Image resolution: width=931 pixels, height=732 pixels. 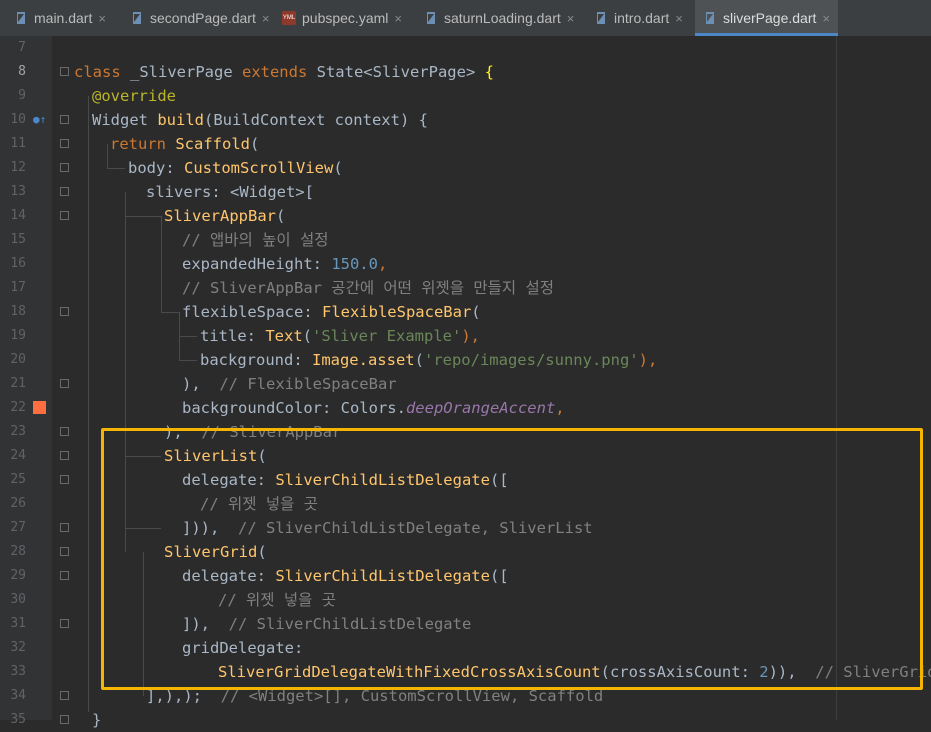 I want to click on tab-saturn-loading-dart: saturnLoading.dart ×, so click(x=505, y=18).